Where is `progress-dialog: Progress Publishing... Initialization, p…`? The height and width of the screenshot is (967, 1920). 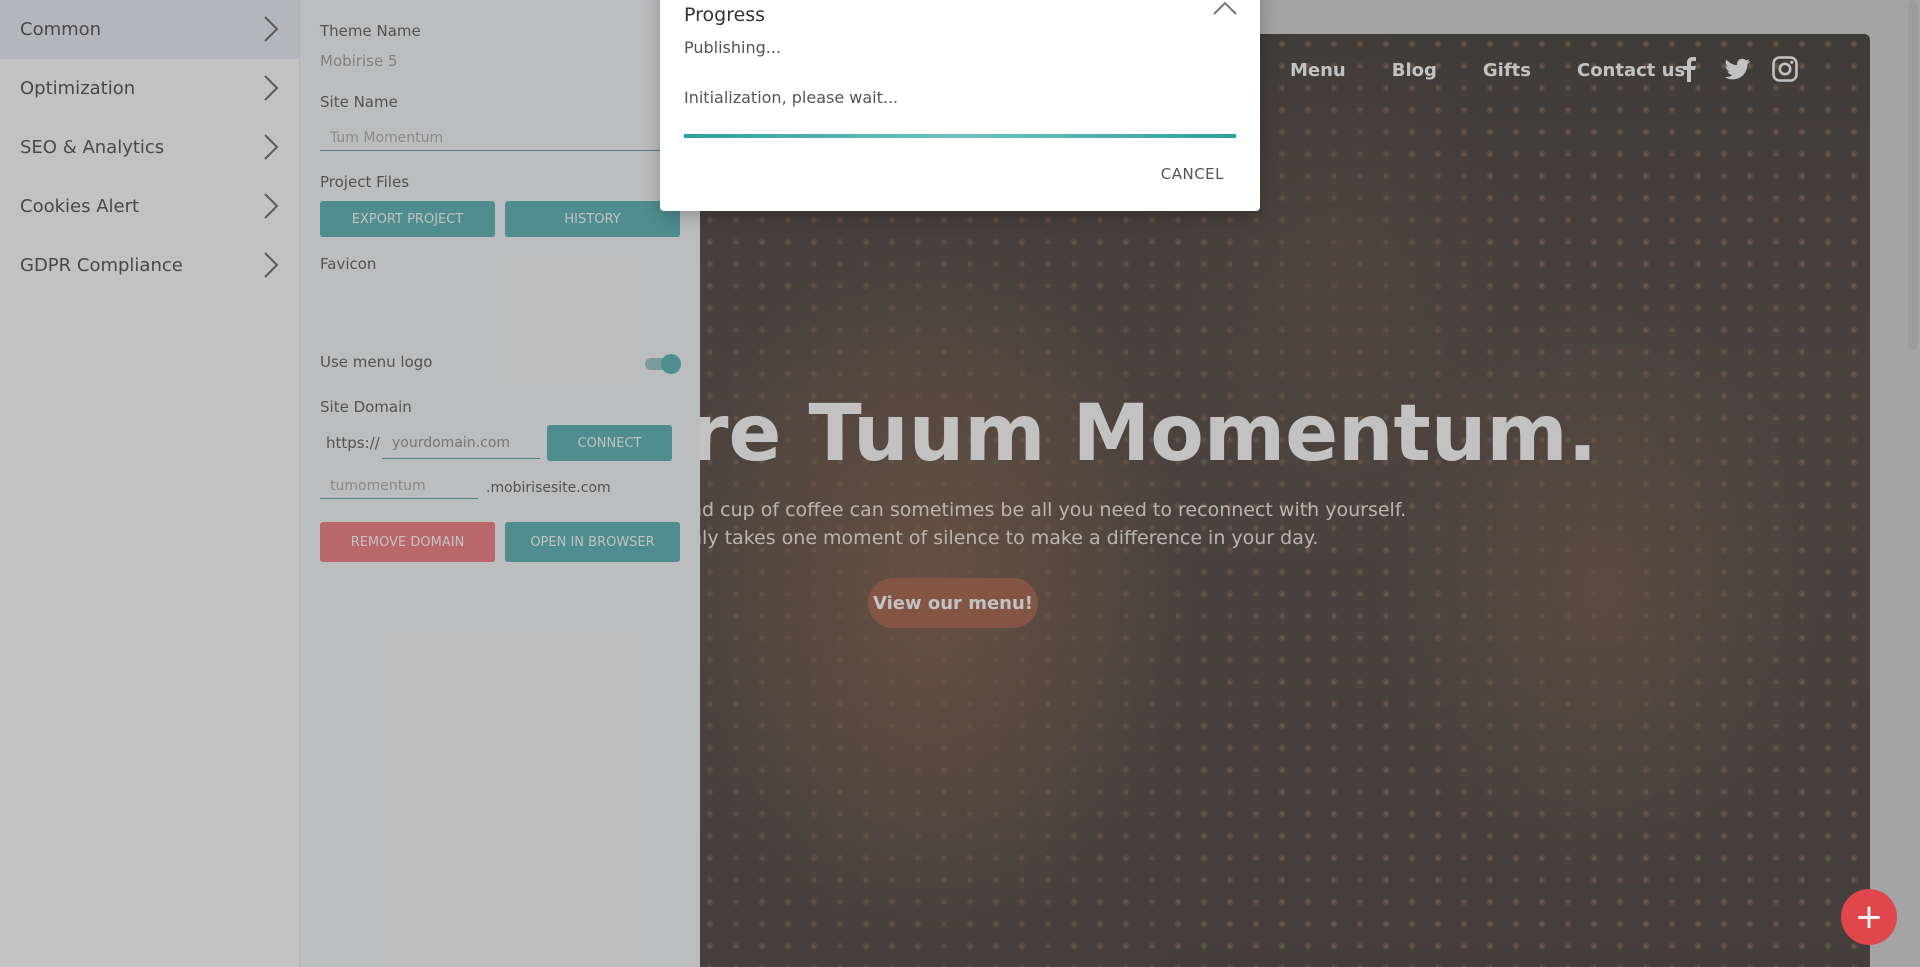 progress-dialog: Progress Publishing... Initialization, p… is located at coordinates (960, 105).